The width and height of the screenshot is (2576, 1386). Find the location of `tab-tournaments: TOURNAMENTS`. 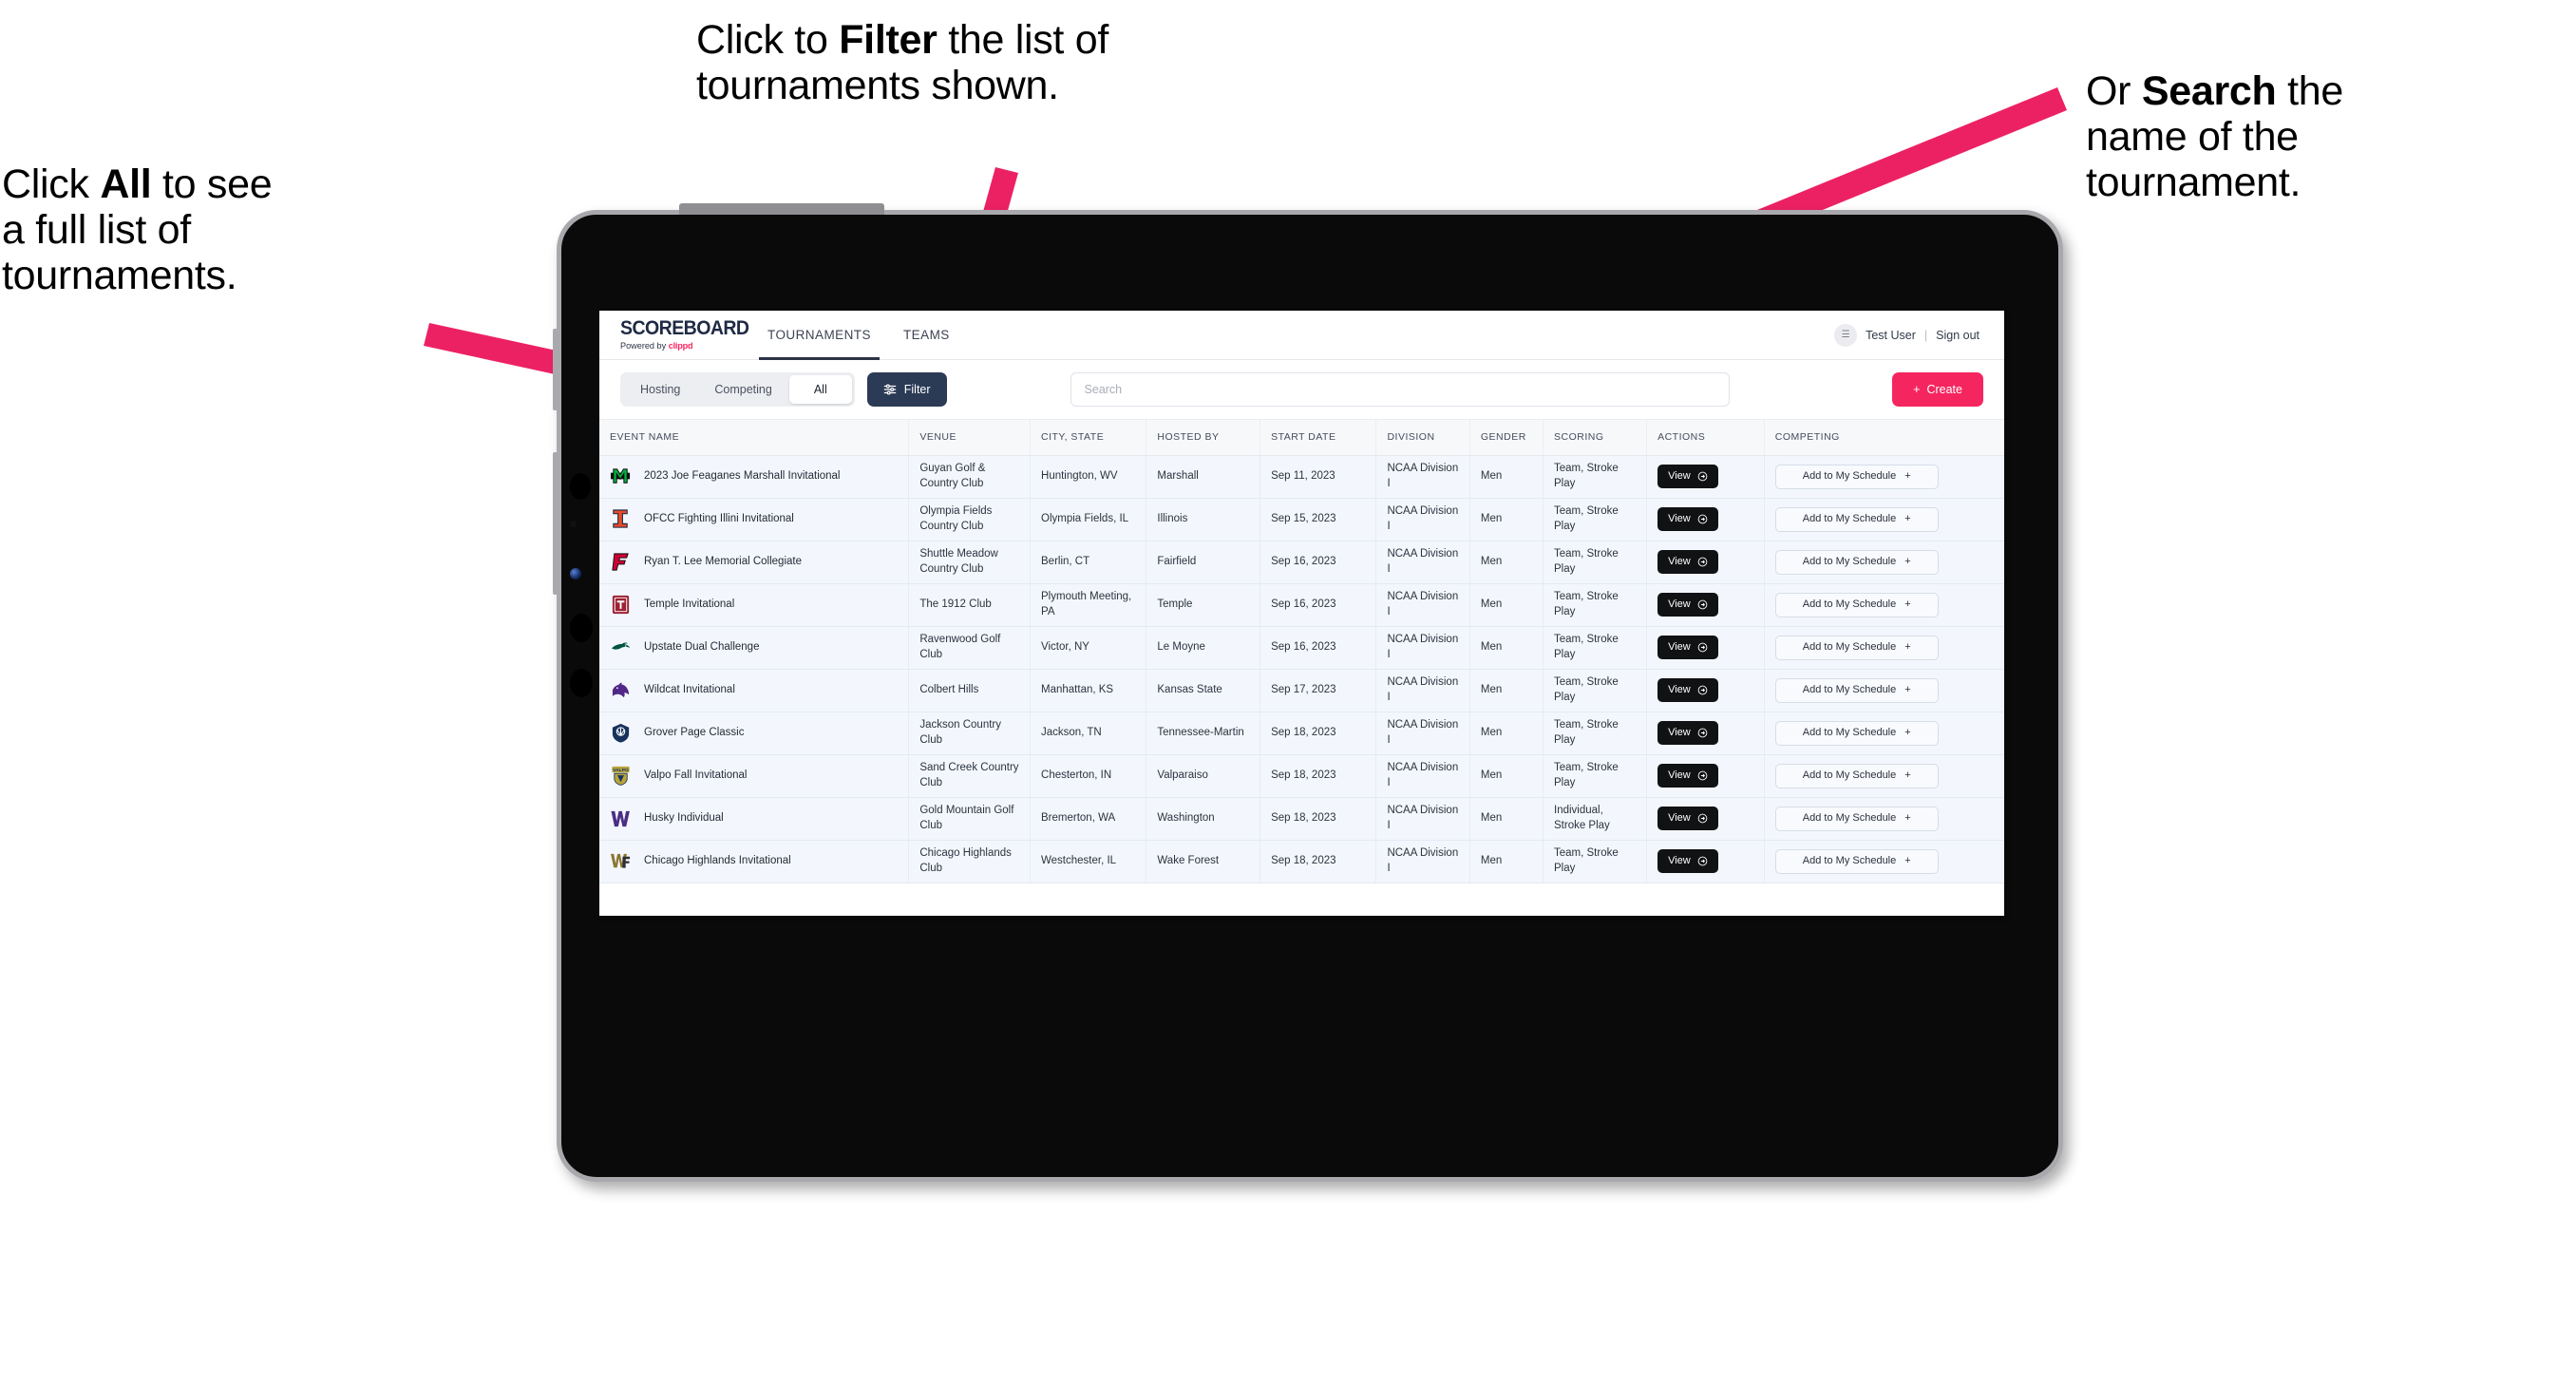

tab-tournaments: TOURNAMENTS is located at coordinates (819, 335).